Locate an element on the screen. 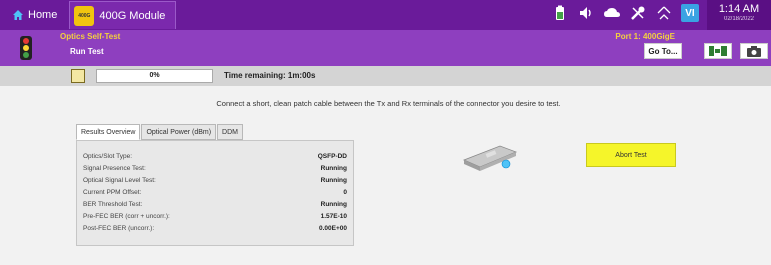 This screenshot has height=265, width=771. tab-ddm: DDM is located at coordinates (230, 132).